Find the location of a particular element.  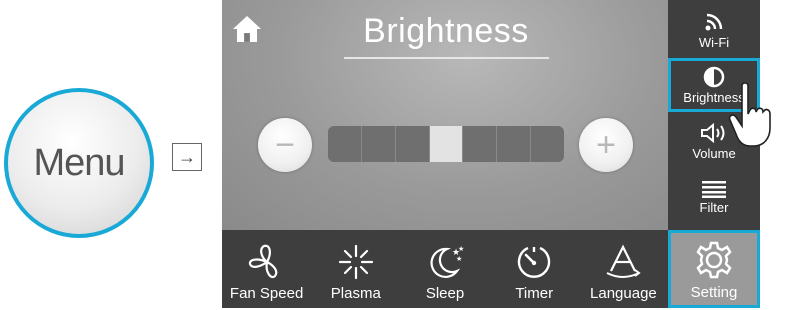

language-icon is located at coordinates (624, 261).